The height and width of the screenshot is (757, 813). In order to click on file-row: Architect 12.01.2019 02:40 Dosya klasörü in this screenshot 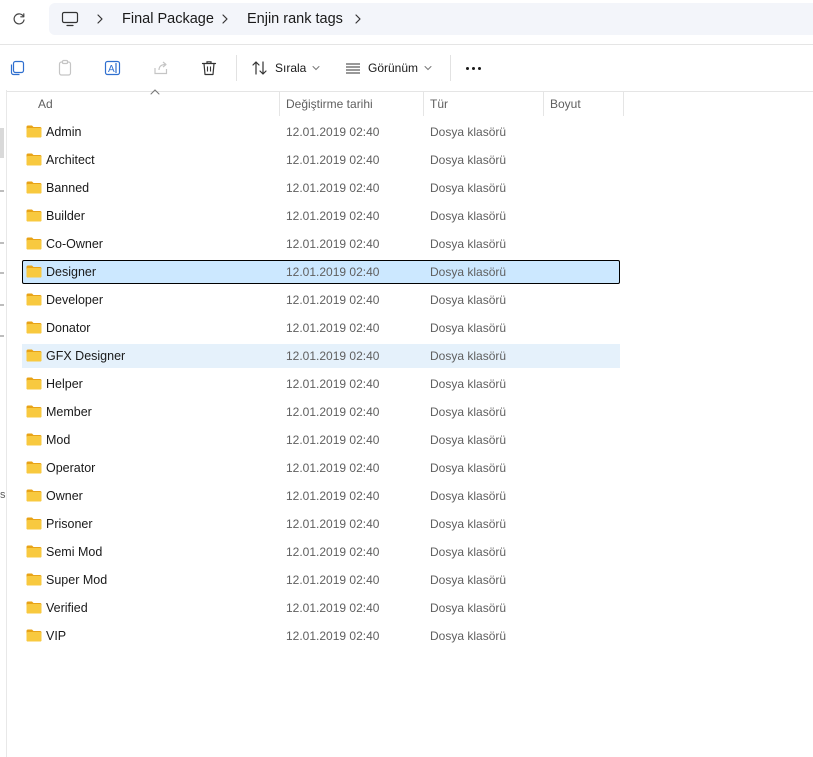, I will do `click(321, 160)`.